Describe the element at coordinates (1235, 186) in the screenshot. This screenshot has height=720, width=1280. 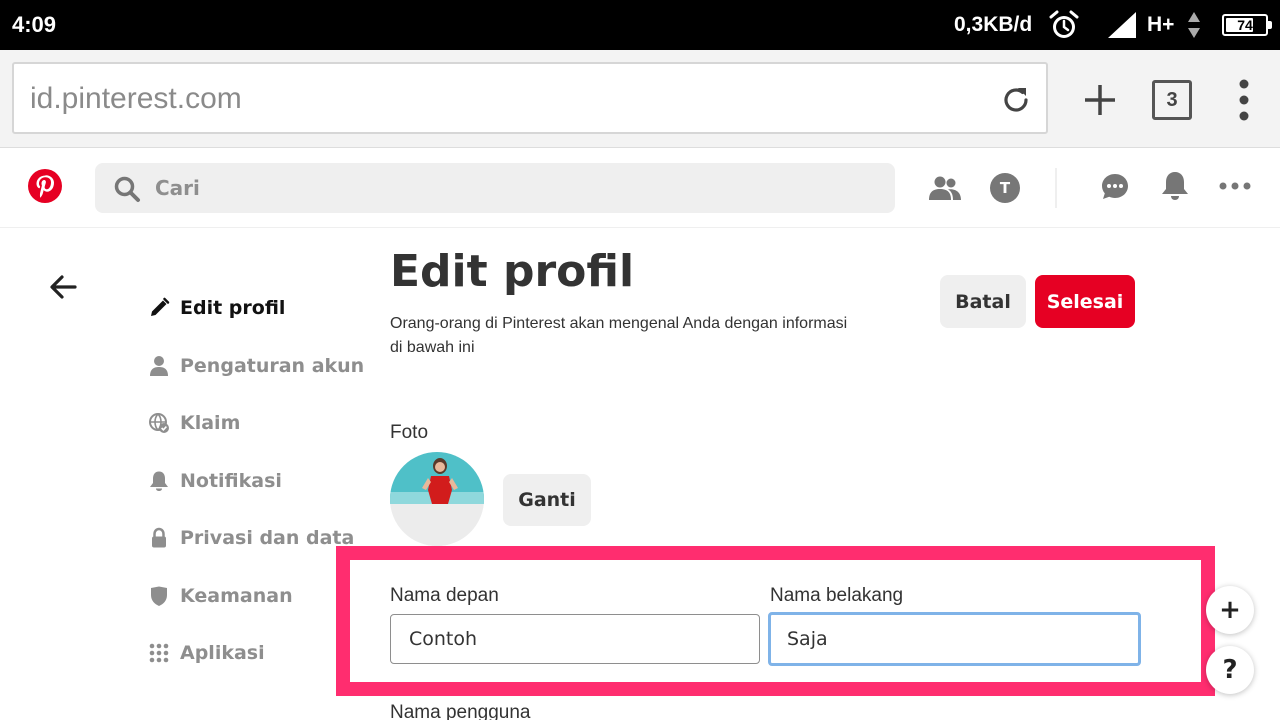
I see `more-options-icon` at that location.